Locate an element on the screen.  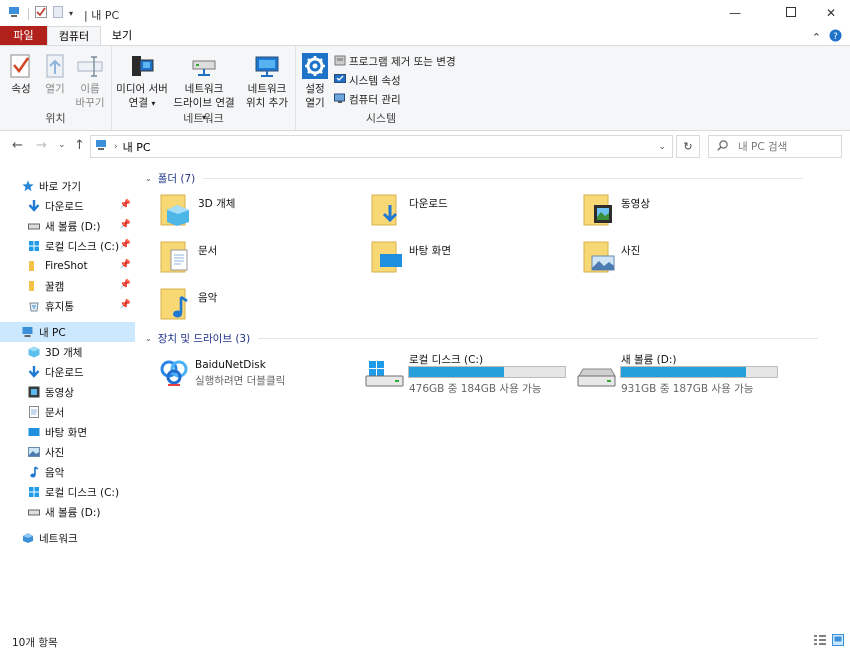
sidebar-item-recycle-bin: 휴지통 📌 is located at coordinates (67, 306).